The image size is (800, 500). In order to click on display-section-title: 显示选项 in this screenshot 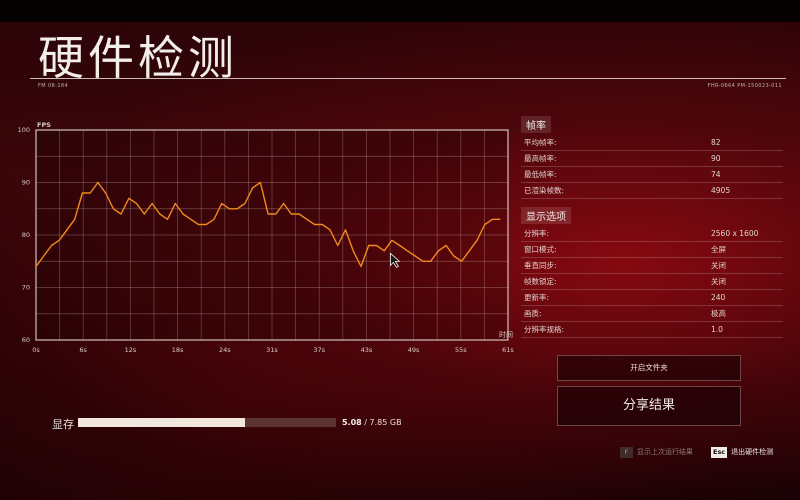, I will do `click(546, 215)`.